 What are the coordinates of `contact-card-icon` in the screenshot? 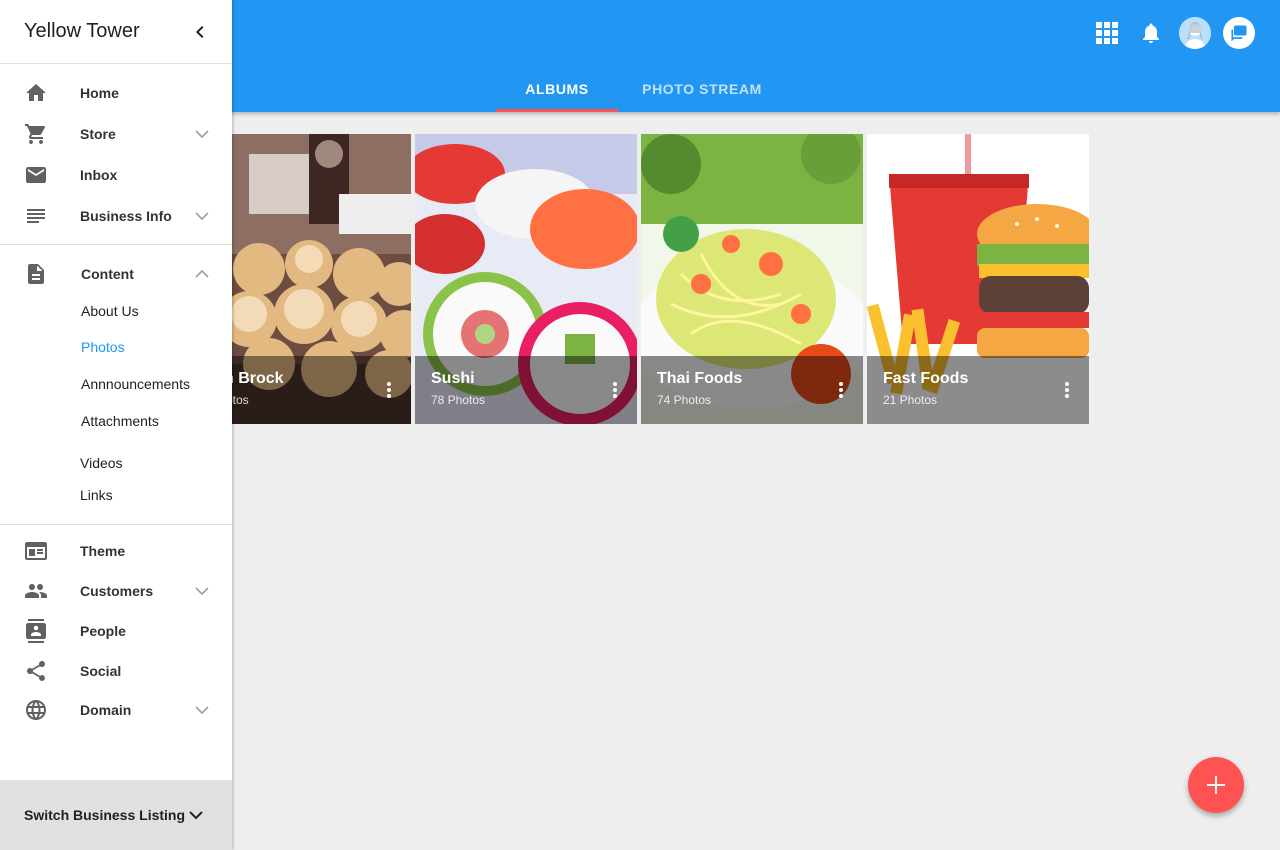 It's located at (36, 631).